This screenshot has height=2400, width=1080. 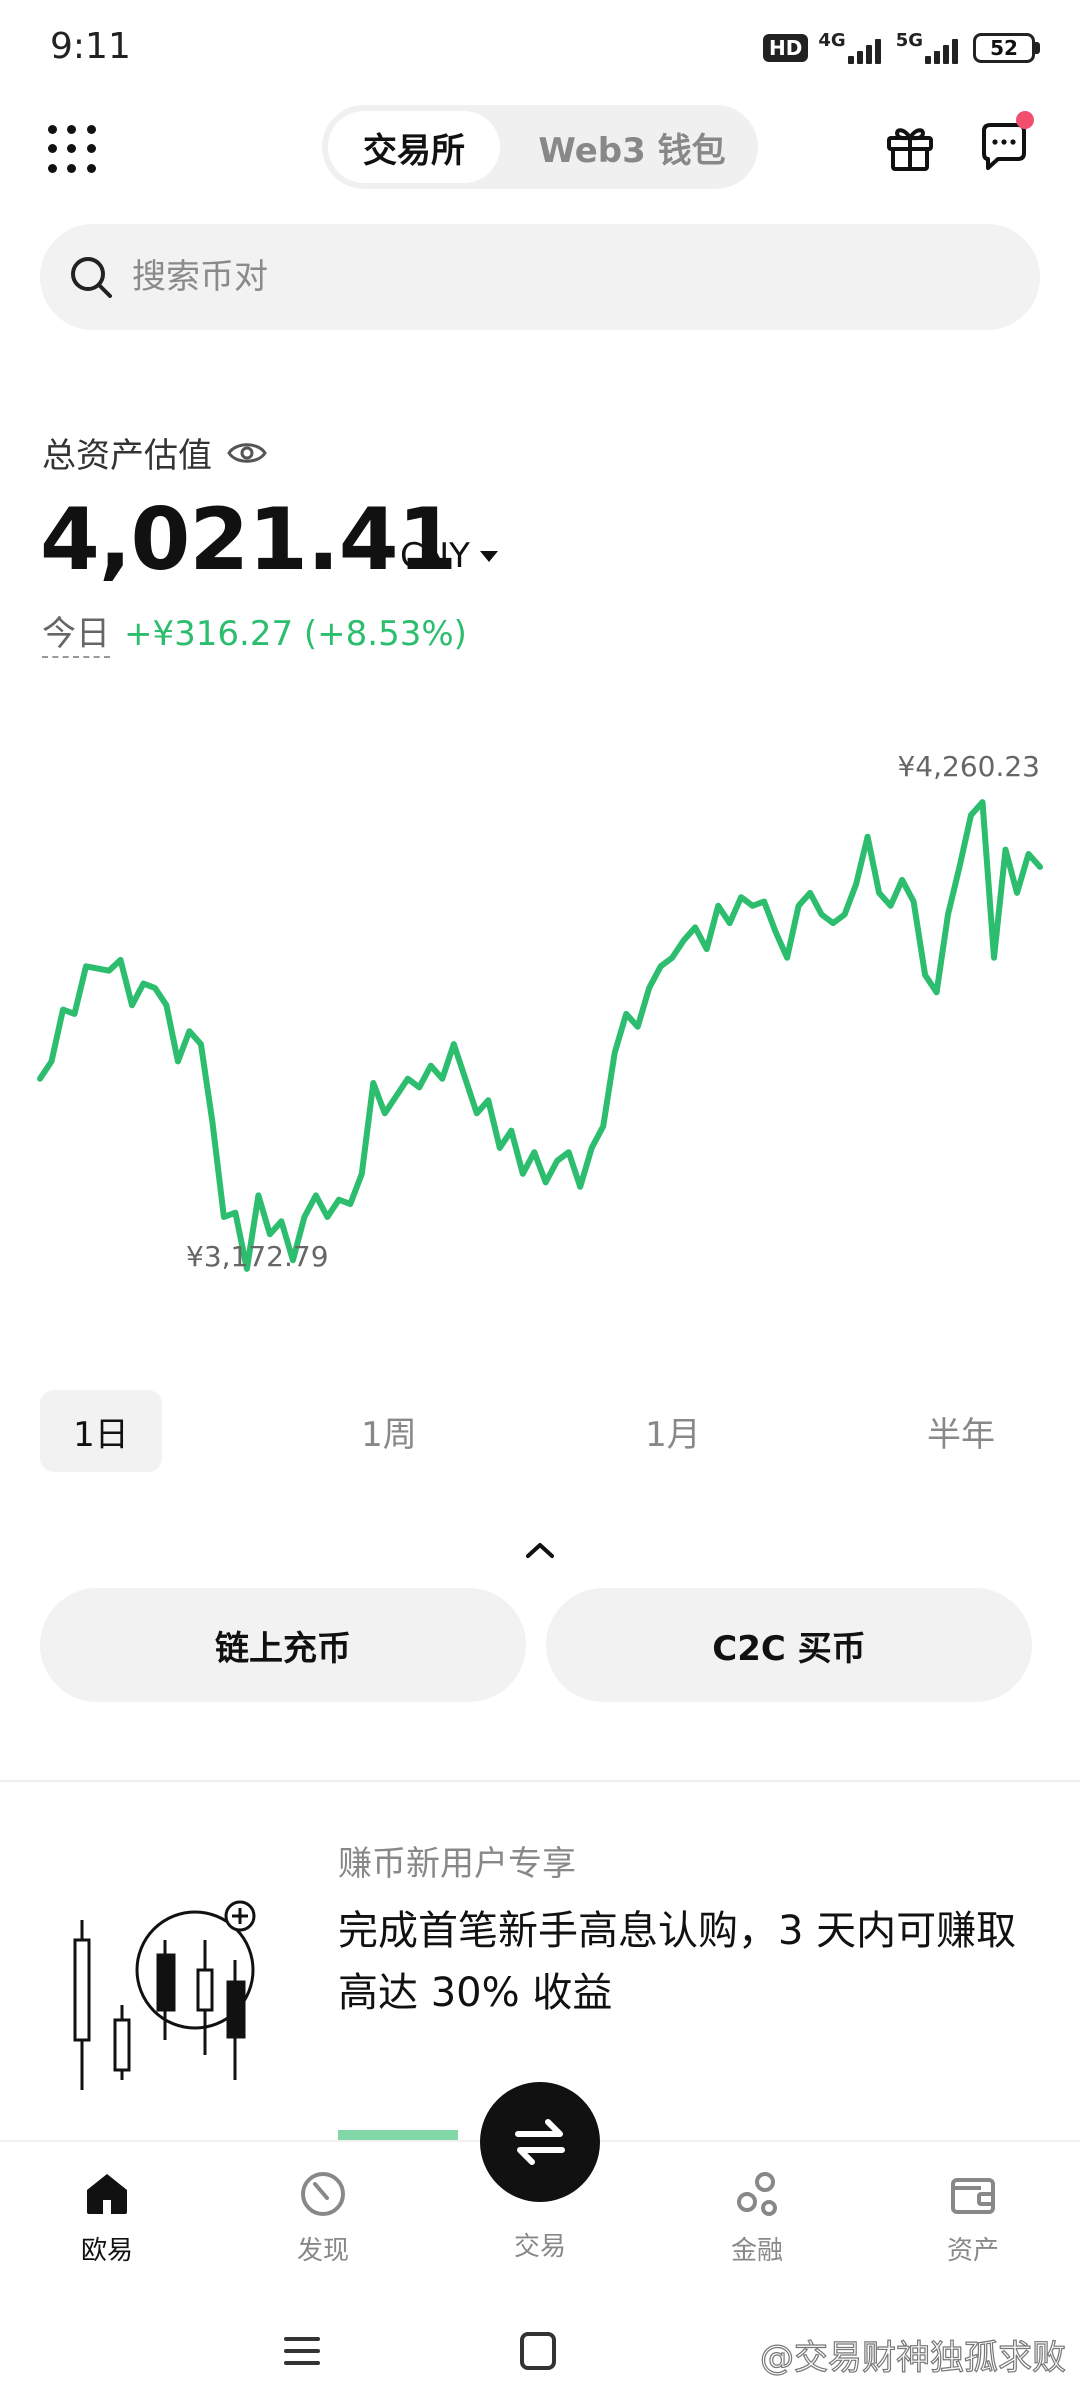 What do you see at coordinates (322, 2251) in the screenshot?
I see `nav-discover-label: 发现` at bounding box center [322, 2251].